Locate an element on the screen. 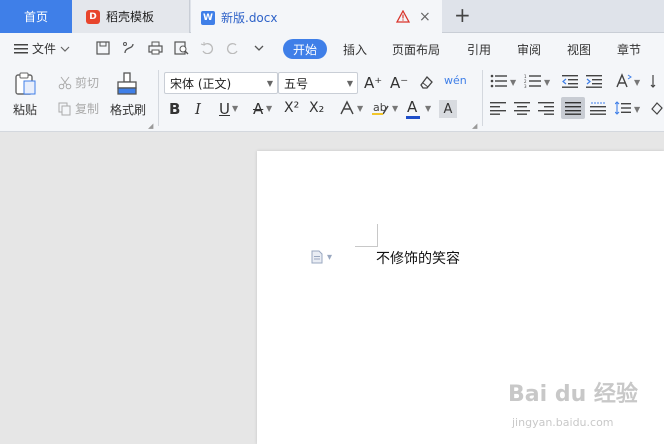 The image size is (664, 444). quick-access-toolbar is located at coordinates (181, 48).